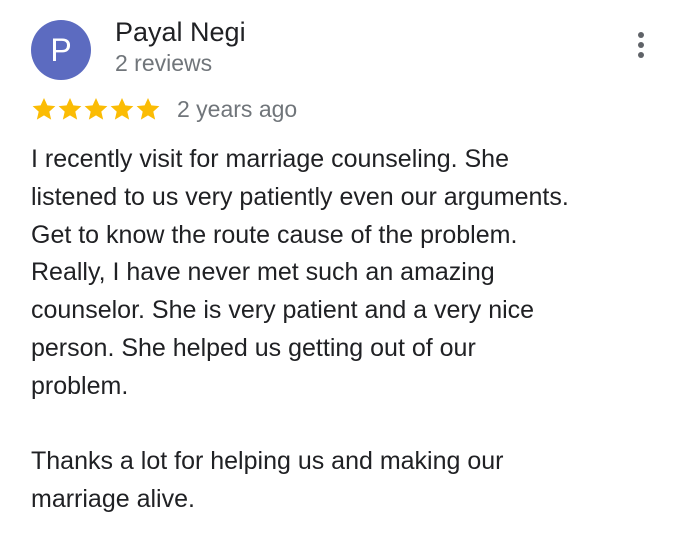 The width and height of the screenshot is (685, 537). What do you see at coordinates (641, 35) in the screenshot?
I see `more-vert-icon` at bounding box center [641, 35].